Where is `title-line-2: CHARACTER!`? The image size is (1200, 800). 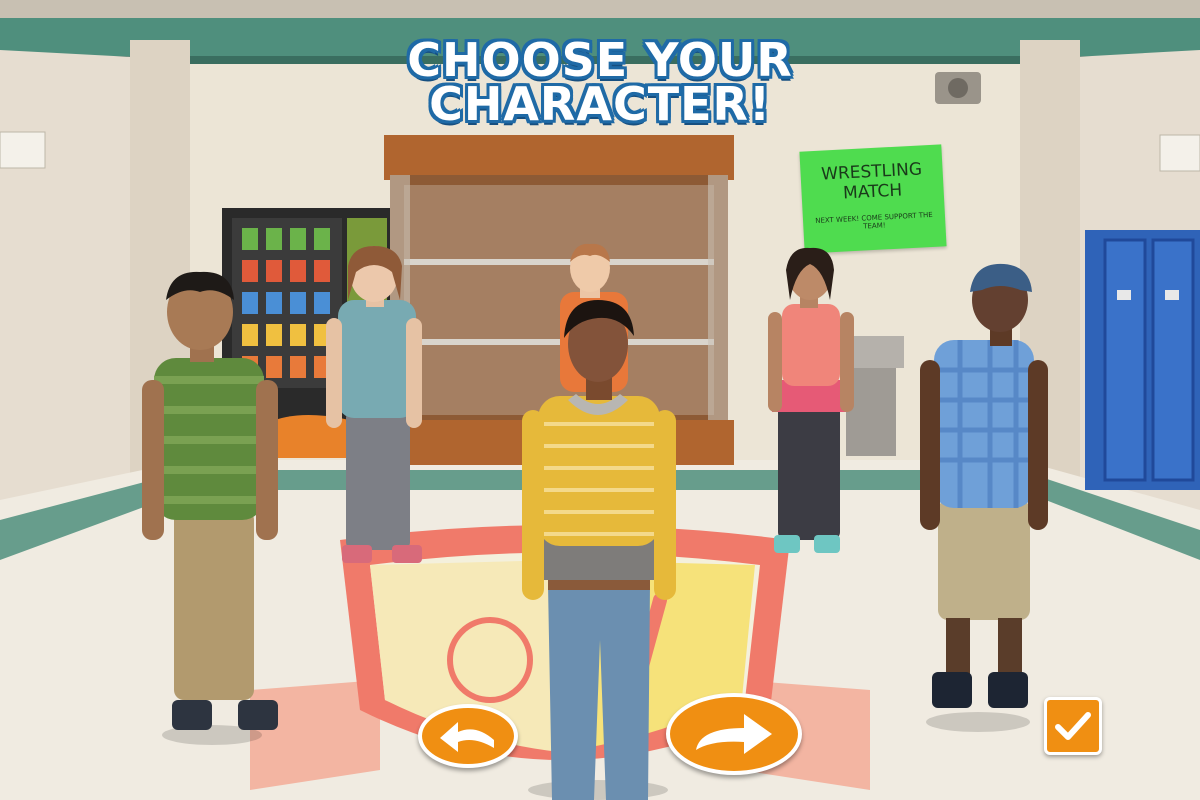
title-line-2: CHARACTER! is located at coordinates (600, 104).